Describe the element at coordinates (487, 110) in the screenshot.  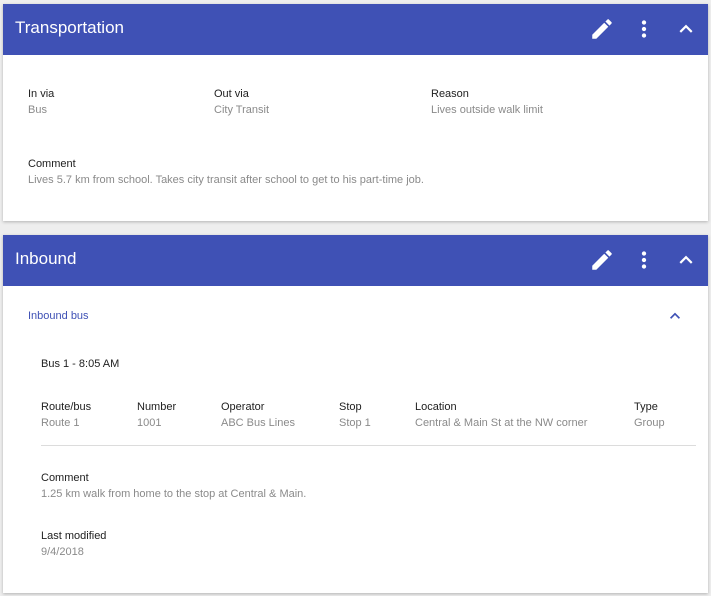
I see `reason-value: Lives outside walk limit` at that location.